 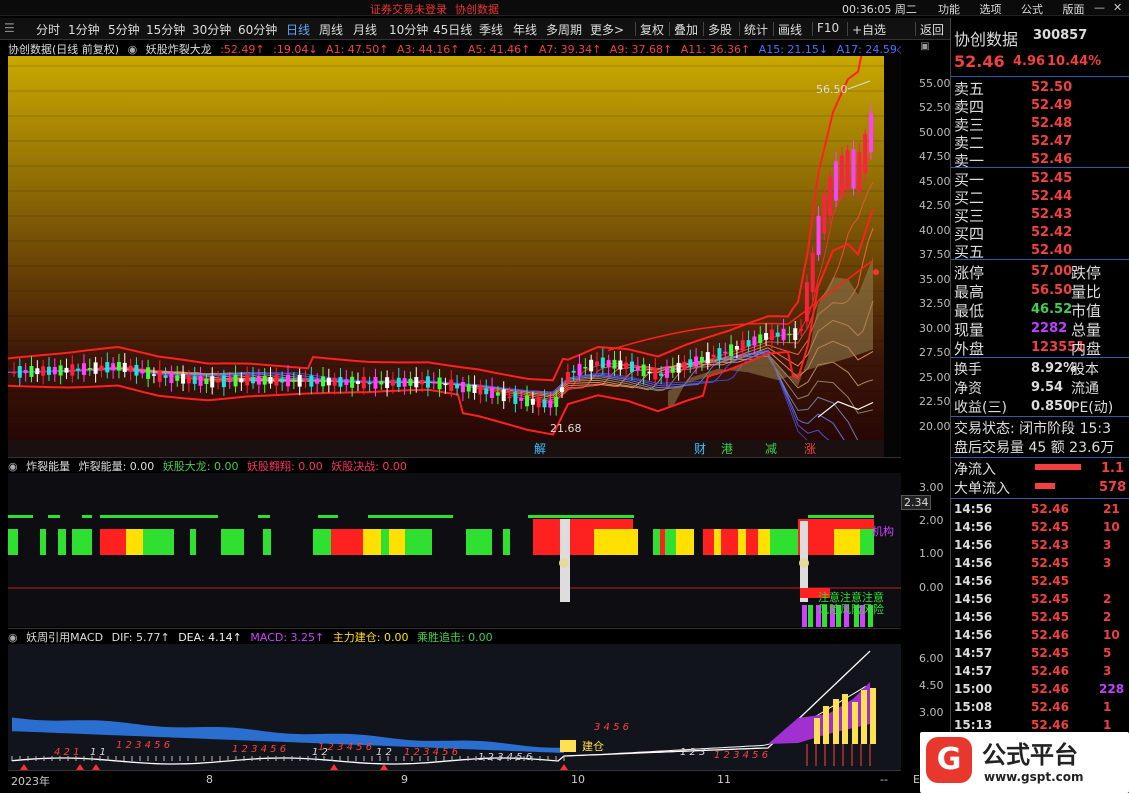 What do you see at coordinates (931, 553) in the screenshot?
I see `y-tick-label: 1.00` at bounding box center [931, 553].